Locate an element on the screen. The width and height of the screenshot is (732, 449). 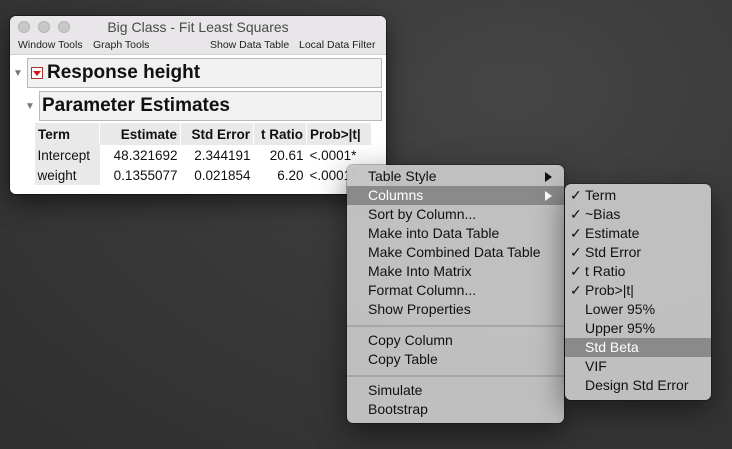
window-tools-button: Window Tools is located at coordinates (50, 45).